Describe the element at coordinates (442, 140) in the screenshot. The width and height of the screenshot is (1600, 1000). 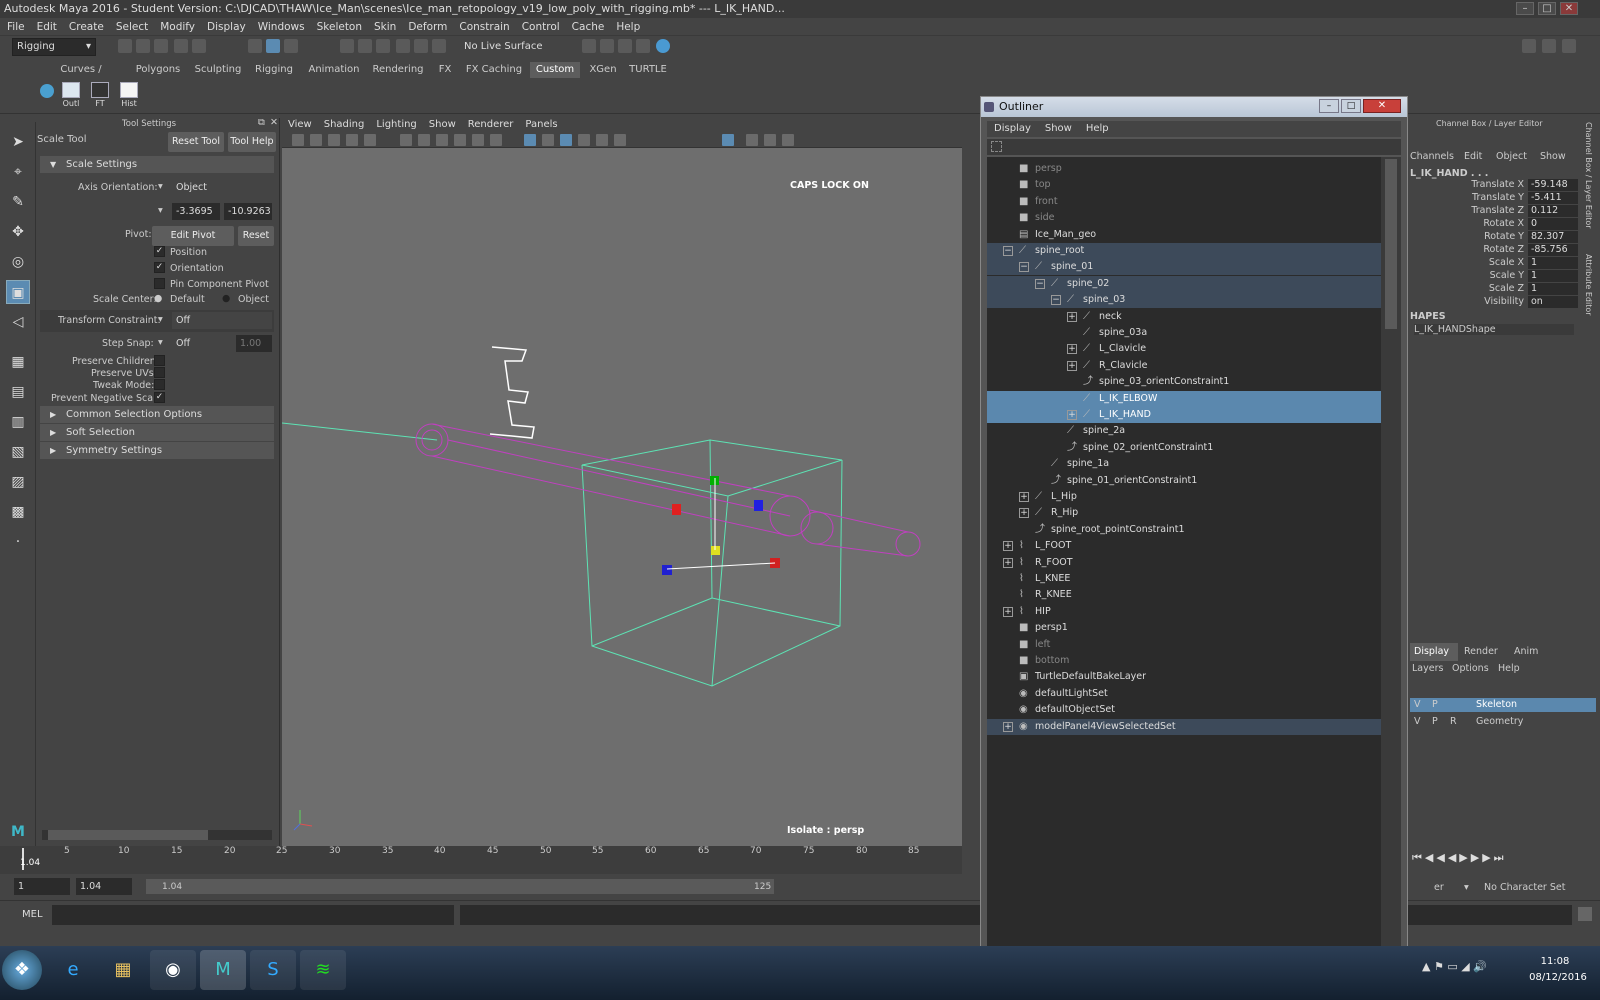
I see `resolution-gate-icon` at that location.